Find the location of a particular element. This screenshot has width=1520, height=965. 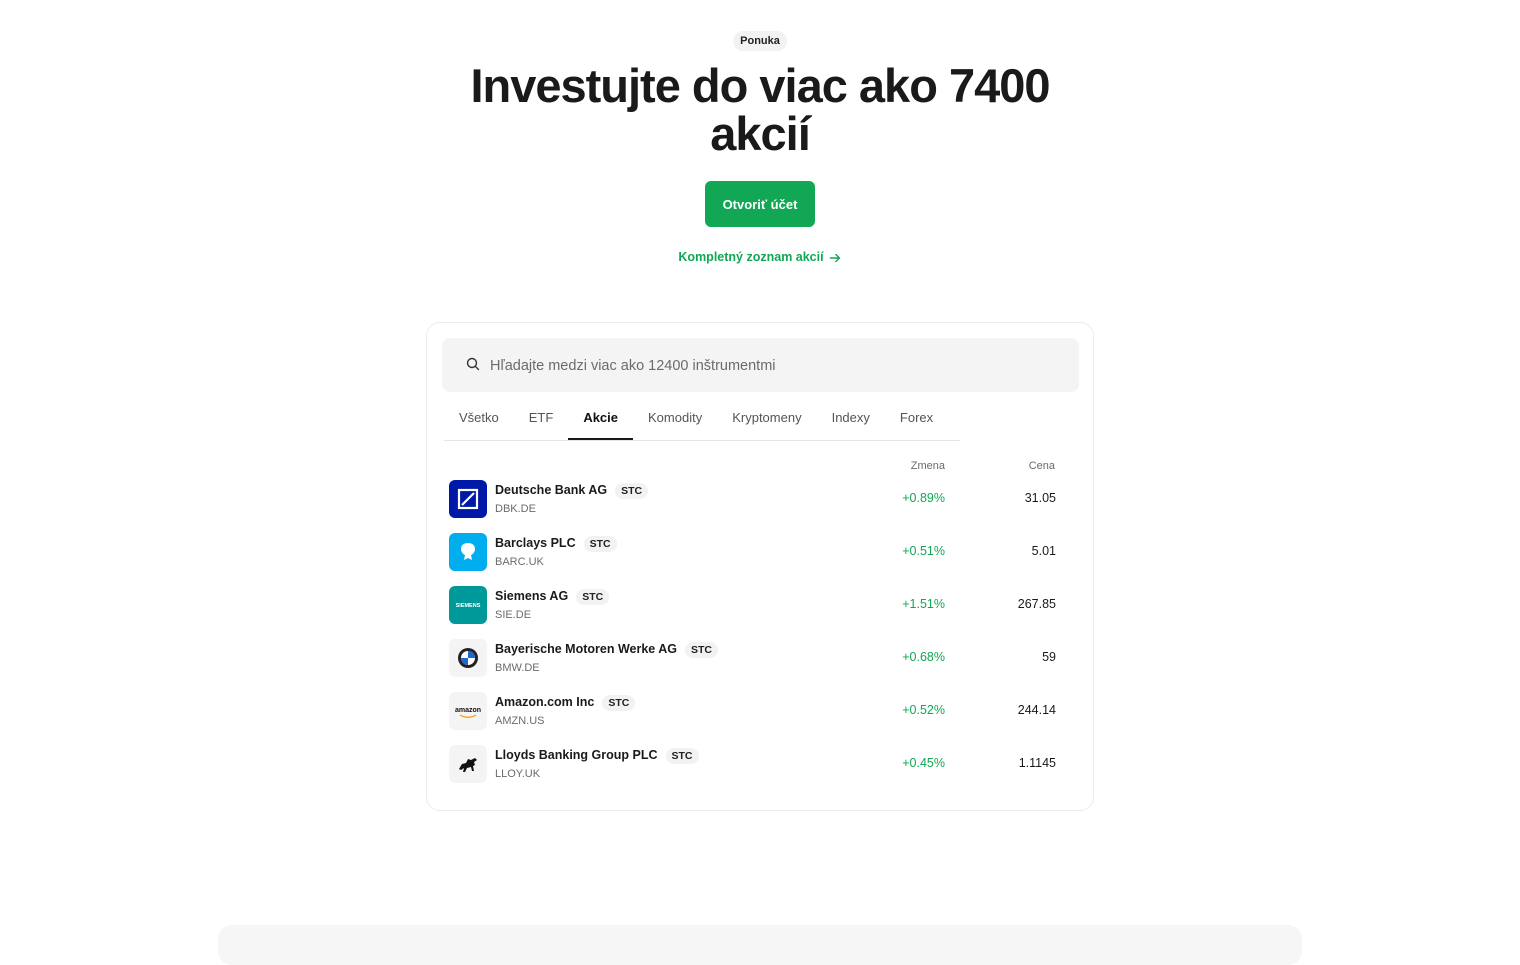

instrument-price: 1.1145 is located at coordinates (1037, 763).